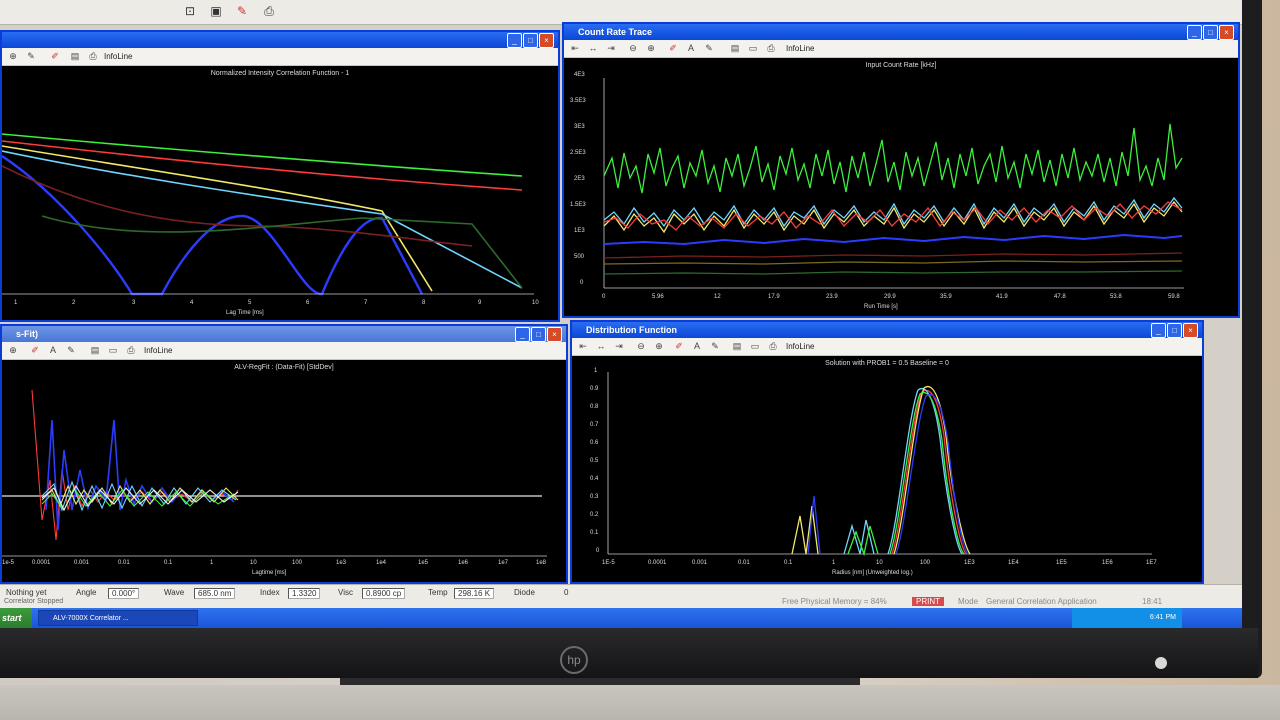  I want to click on y-tick: 0.7, so click(594, 425).